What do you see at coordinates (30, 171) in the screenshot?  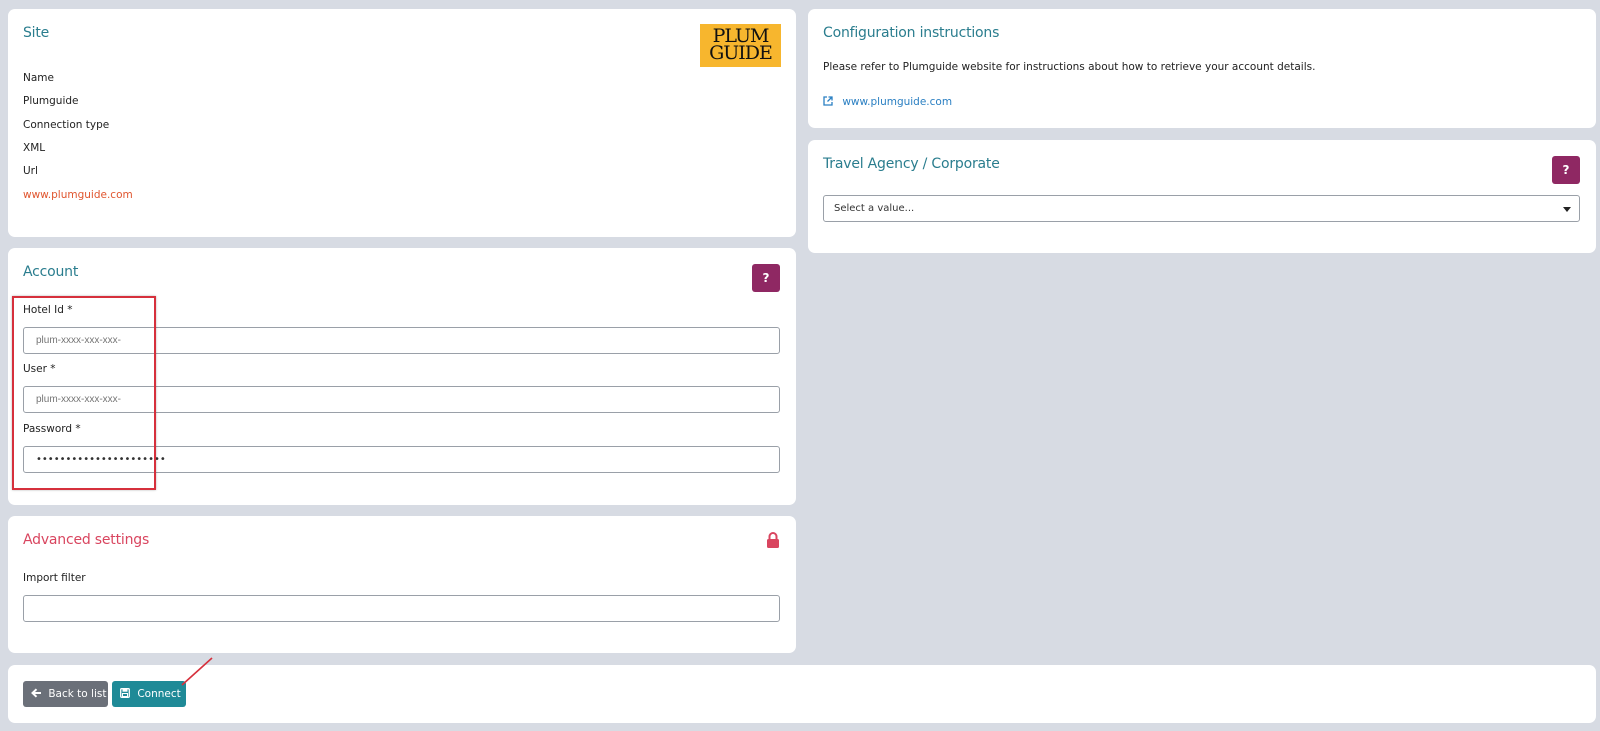 I see `url-label: Url` at bounding box center [30, 171].